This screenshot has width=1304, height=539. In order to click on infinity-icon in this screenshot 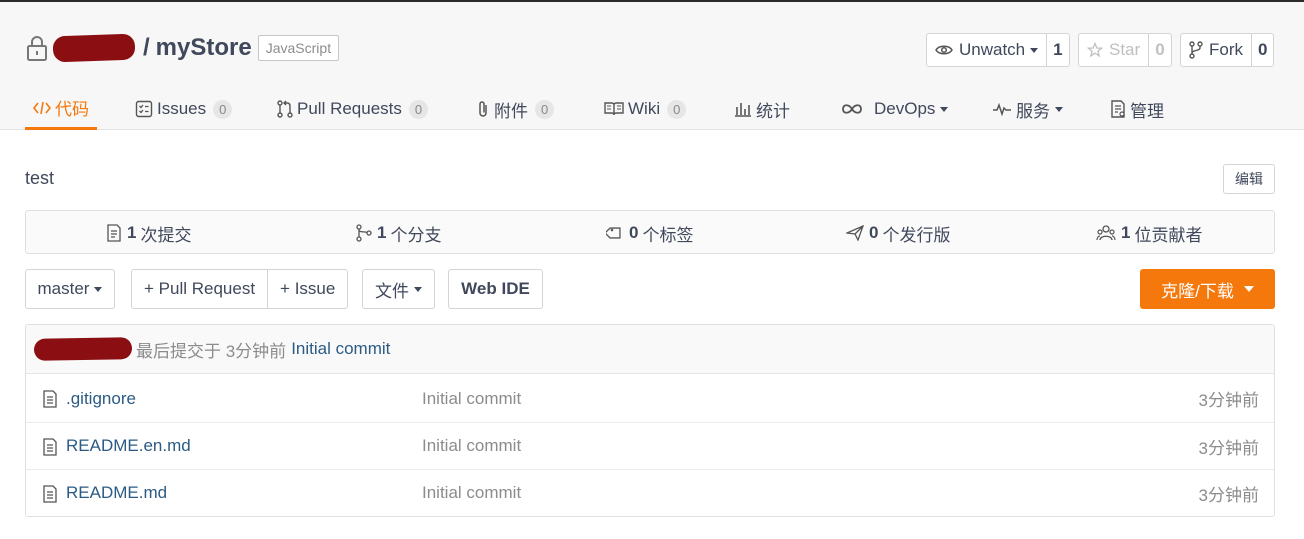, I will do `click(852, 109)`.